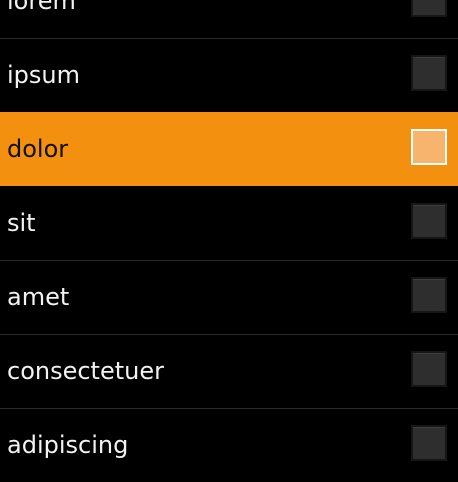 The height and width of the screenshot is (482, 458). What do you see at coordinates (38, 297) in the screenshot?
I see `list-item-label: amet` at bounding box center [38, 297].